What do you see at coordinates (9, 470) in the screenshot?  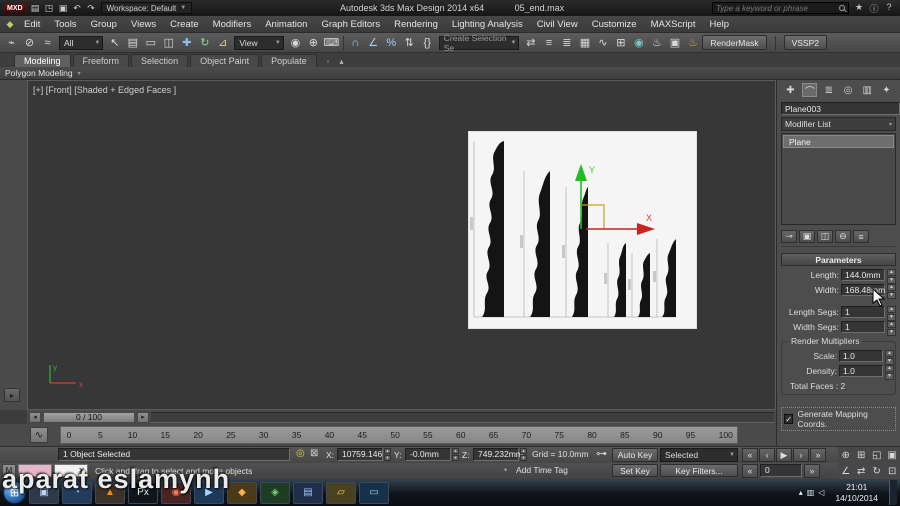 I see `maxscript-listener-button: M` at bounding box center [9, 470].